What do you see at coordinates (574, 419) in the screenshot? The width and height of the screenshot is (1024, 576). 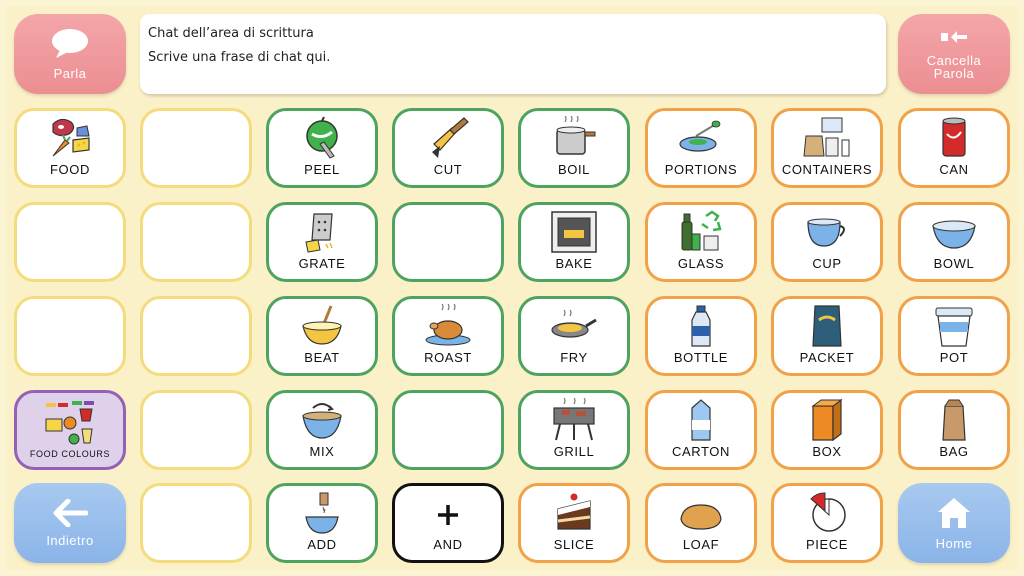 I see `grill-icon` at bounding box center [574, 419].